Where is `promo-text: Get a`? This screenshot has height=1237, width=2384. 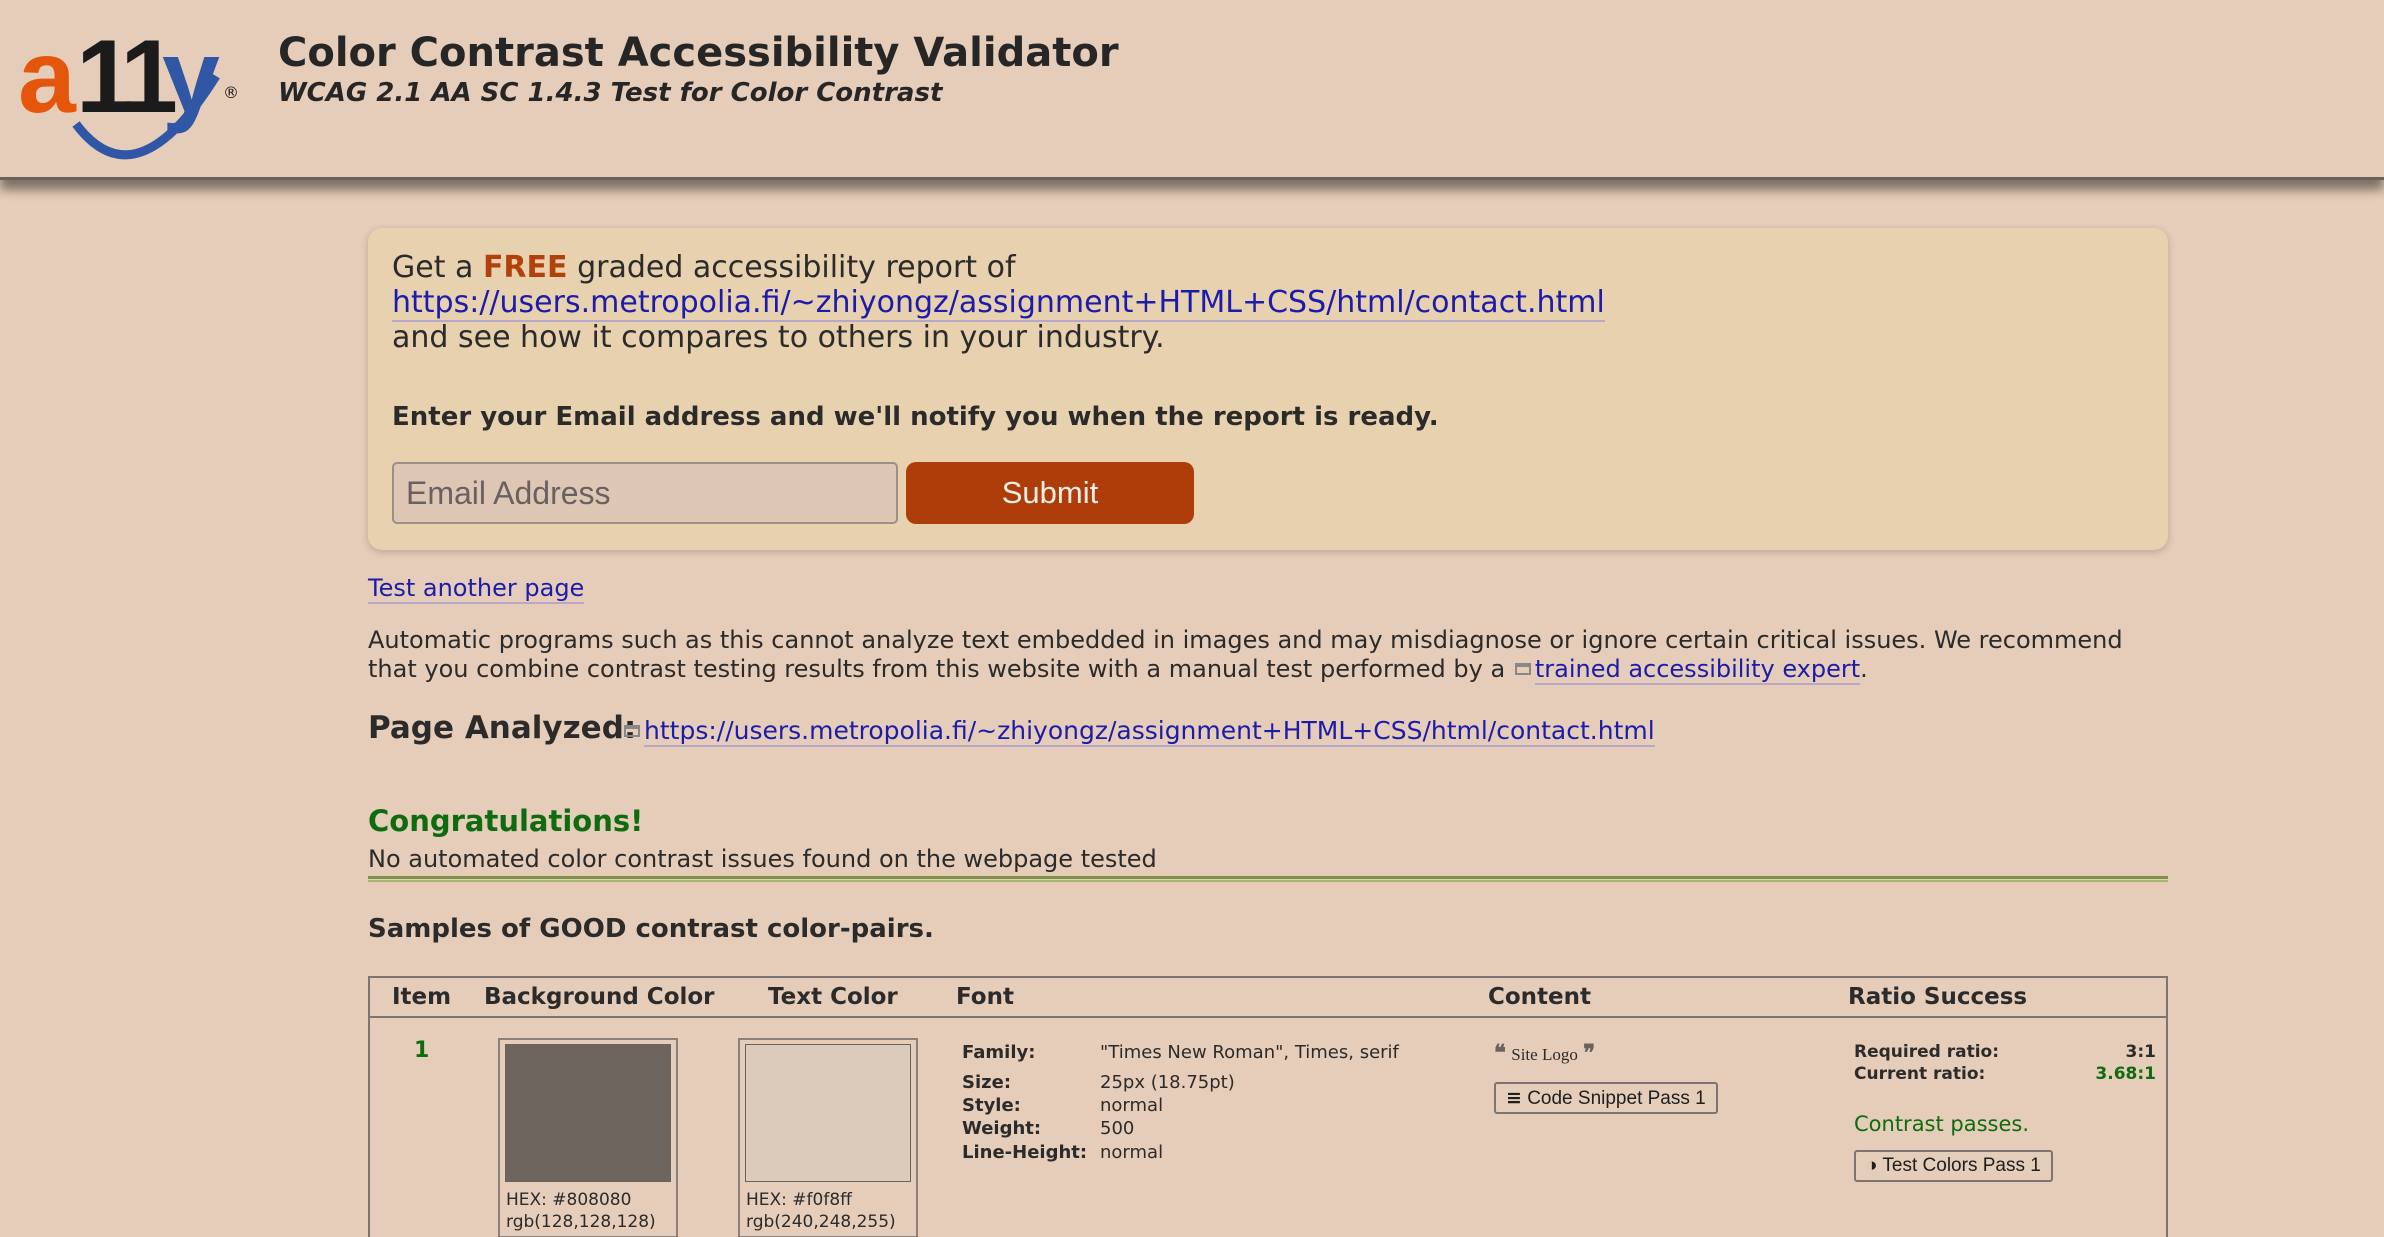
promo-text: Get a is located at coordinates (433, 267).